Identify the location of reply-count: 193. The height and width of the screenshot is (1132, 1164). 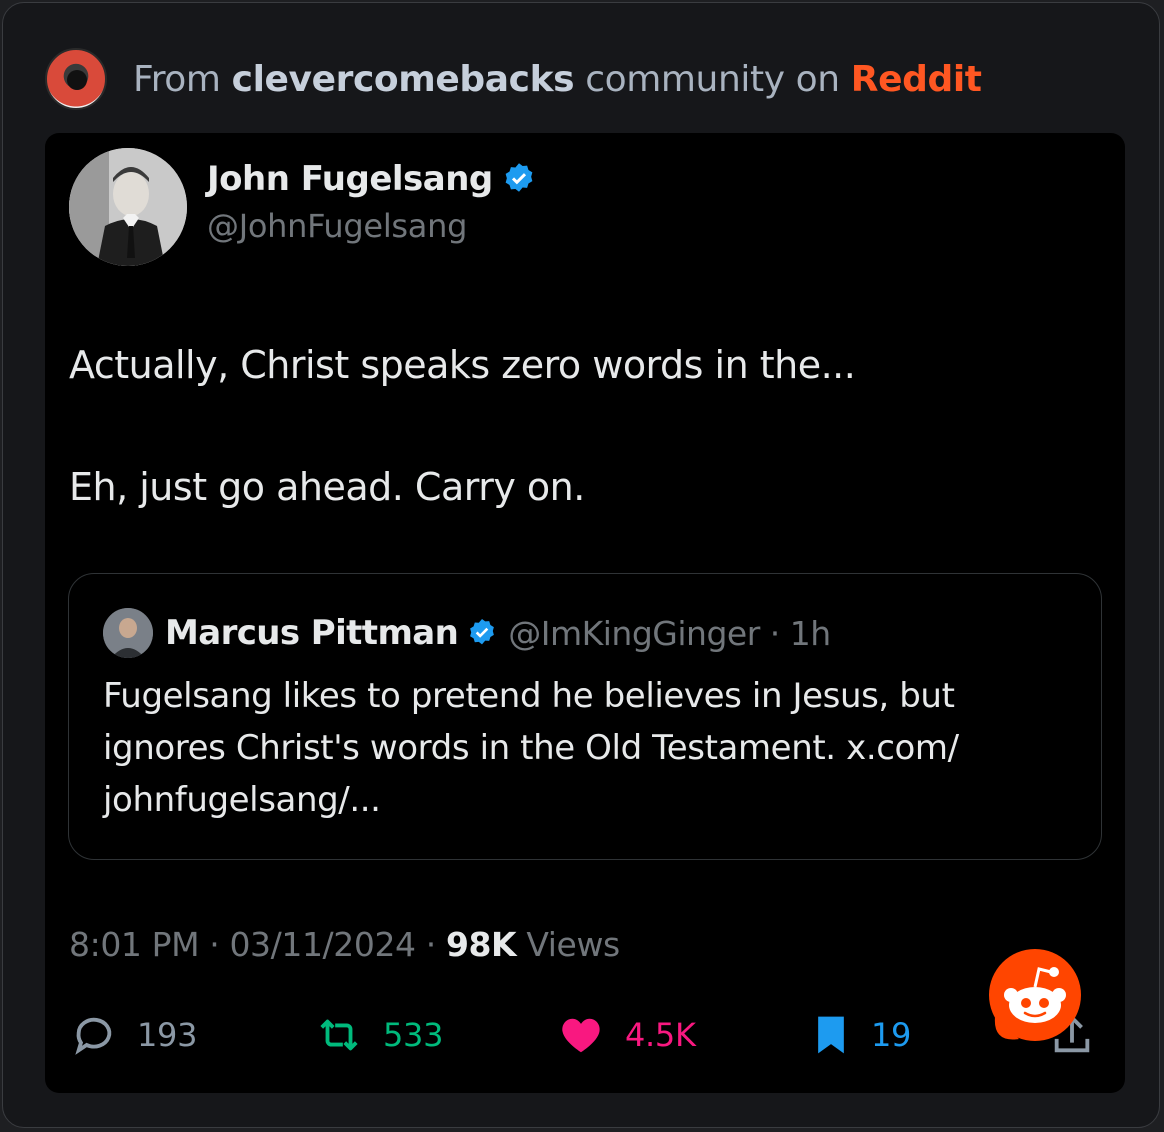
(167, 1035).